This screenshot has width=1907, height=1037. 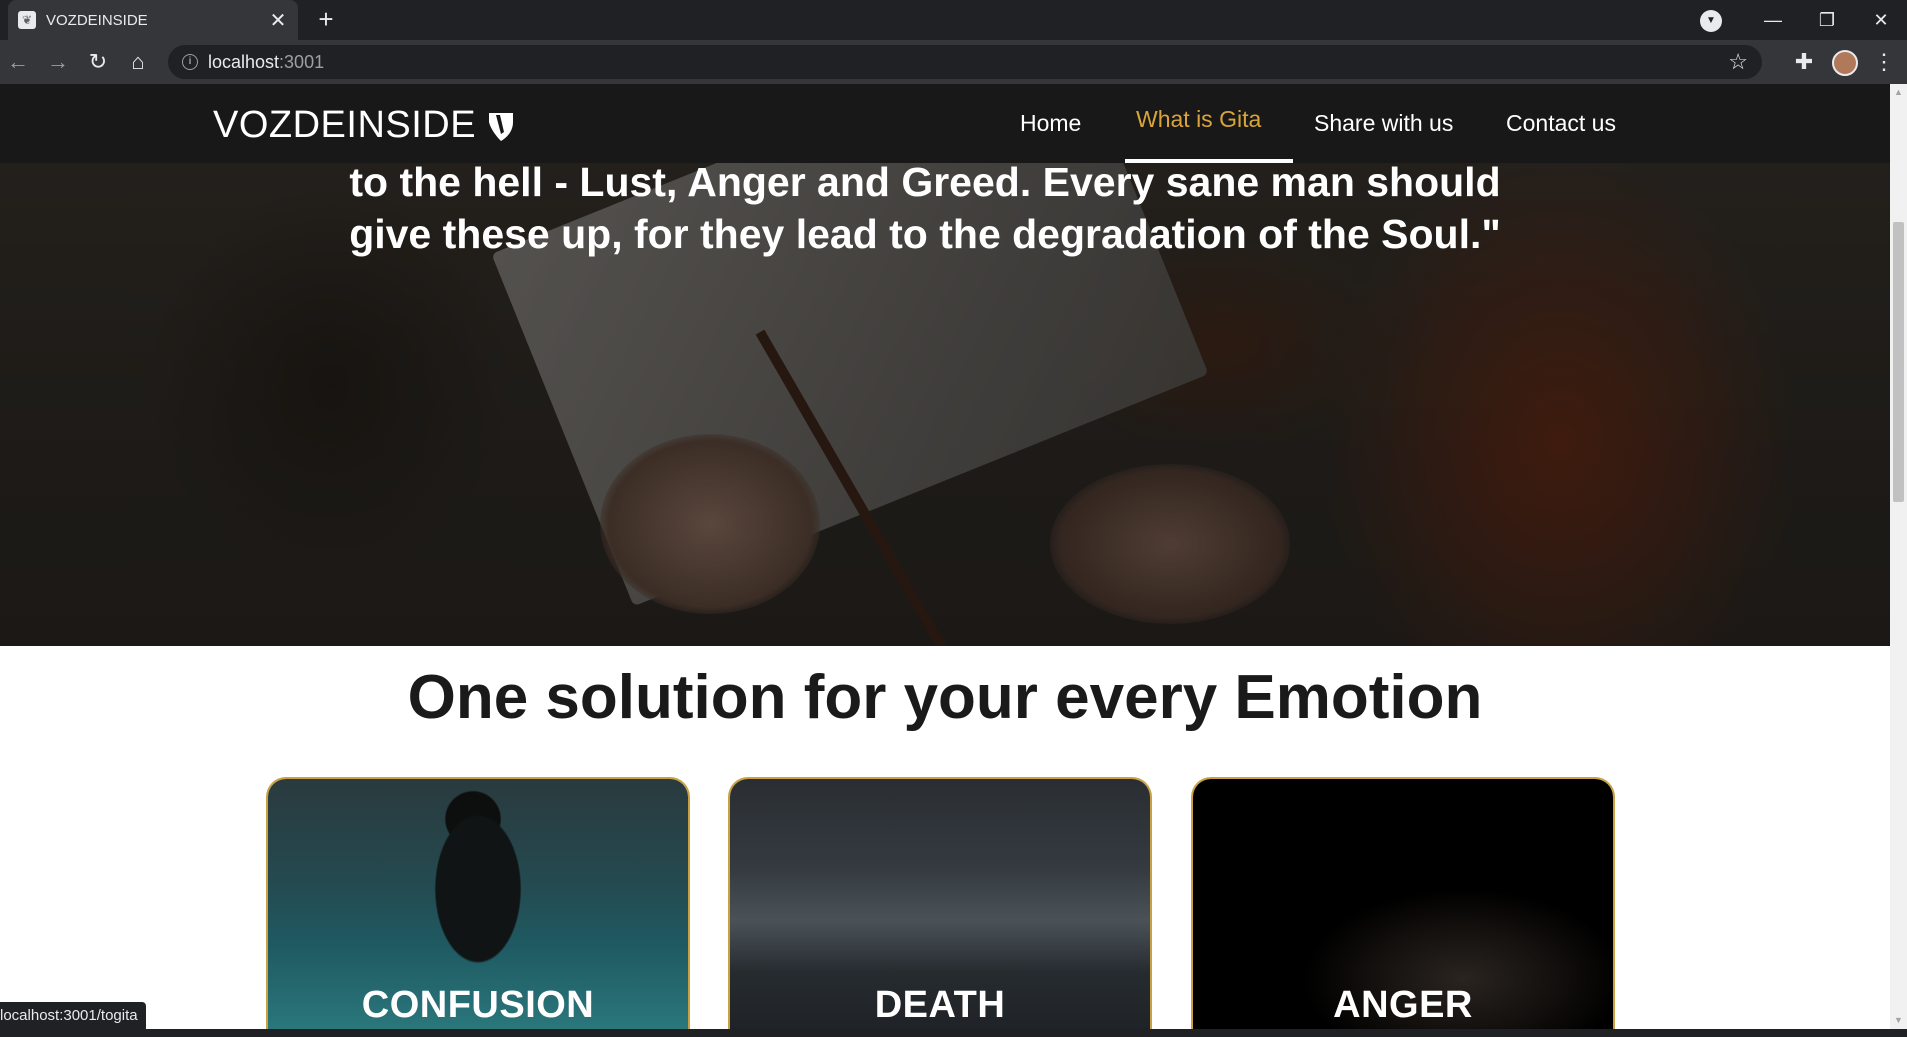 I want to click on brand-name: VOZDEINSIDE, so click(x=345, y=125).